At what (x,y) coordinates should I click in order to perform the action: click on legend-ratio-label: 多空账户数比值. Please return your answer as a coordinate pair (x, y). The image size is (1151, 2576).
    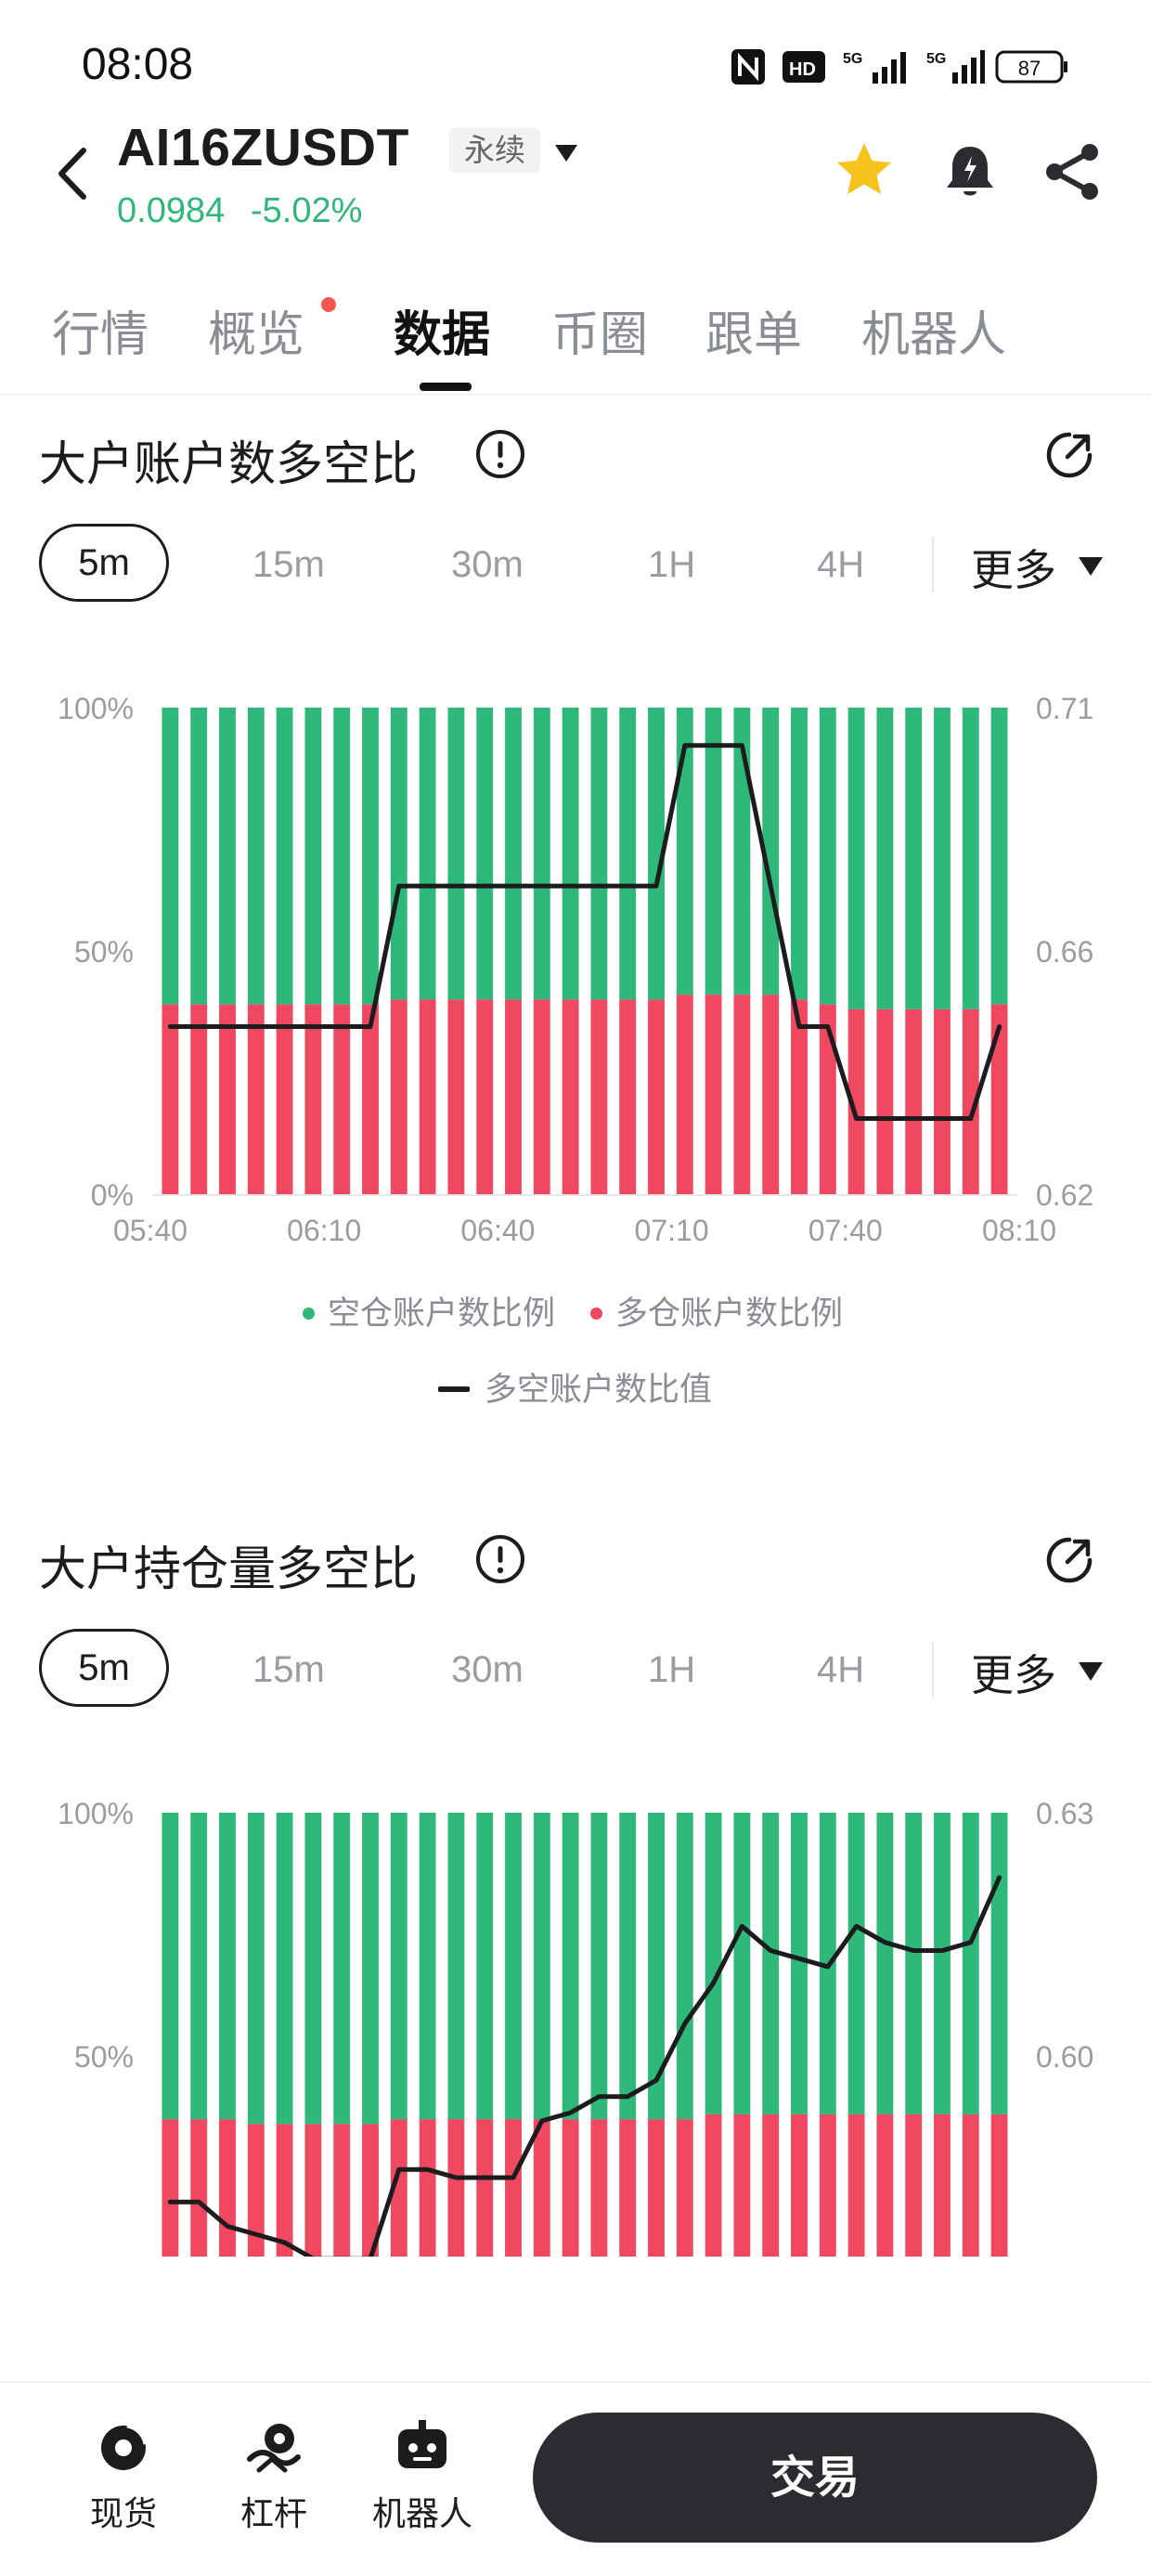
    Looking at the image, I should click on (599, 1390).